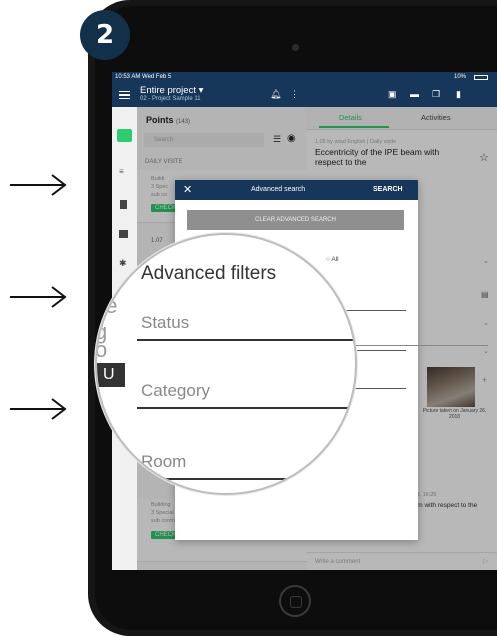  Describe the element at coordinates (246, 479) in the screenshot. I see `room-underline` at that location.